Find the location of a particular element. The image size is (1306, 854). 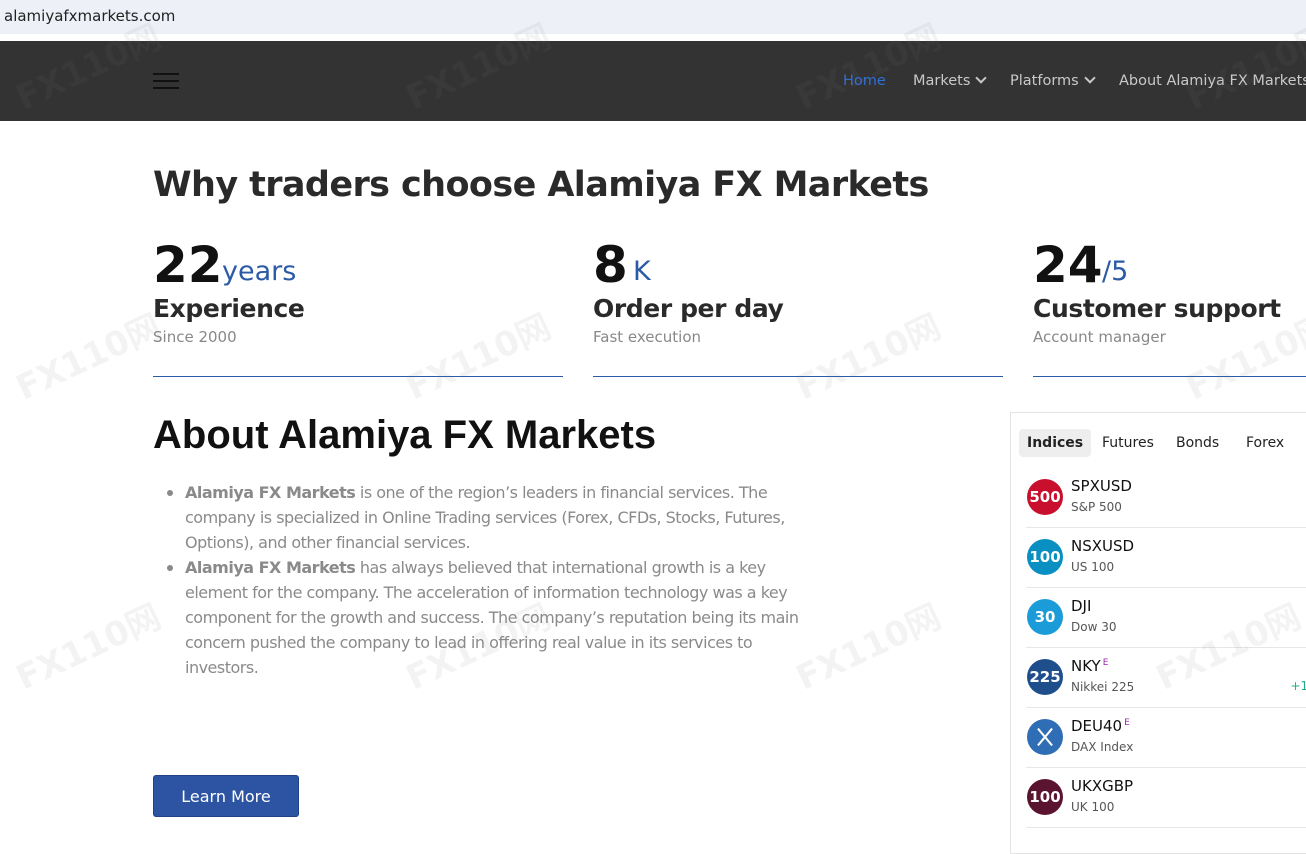

why-section-title: Why traders choose Alamiya FX Markets is located at coordinates (541, 185).